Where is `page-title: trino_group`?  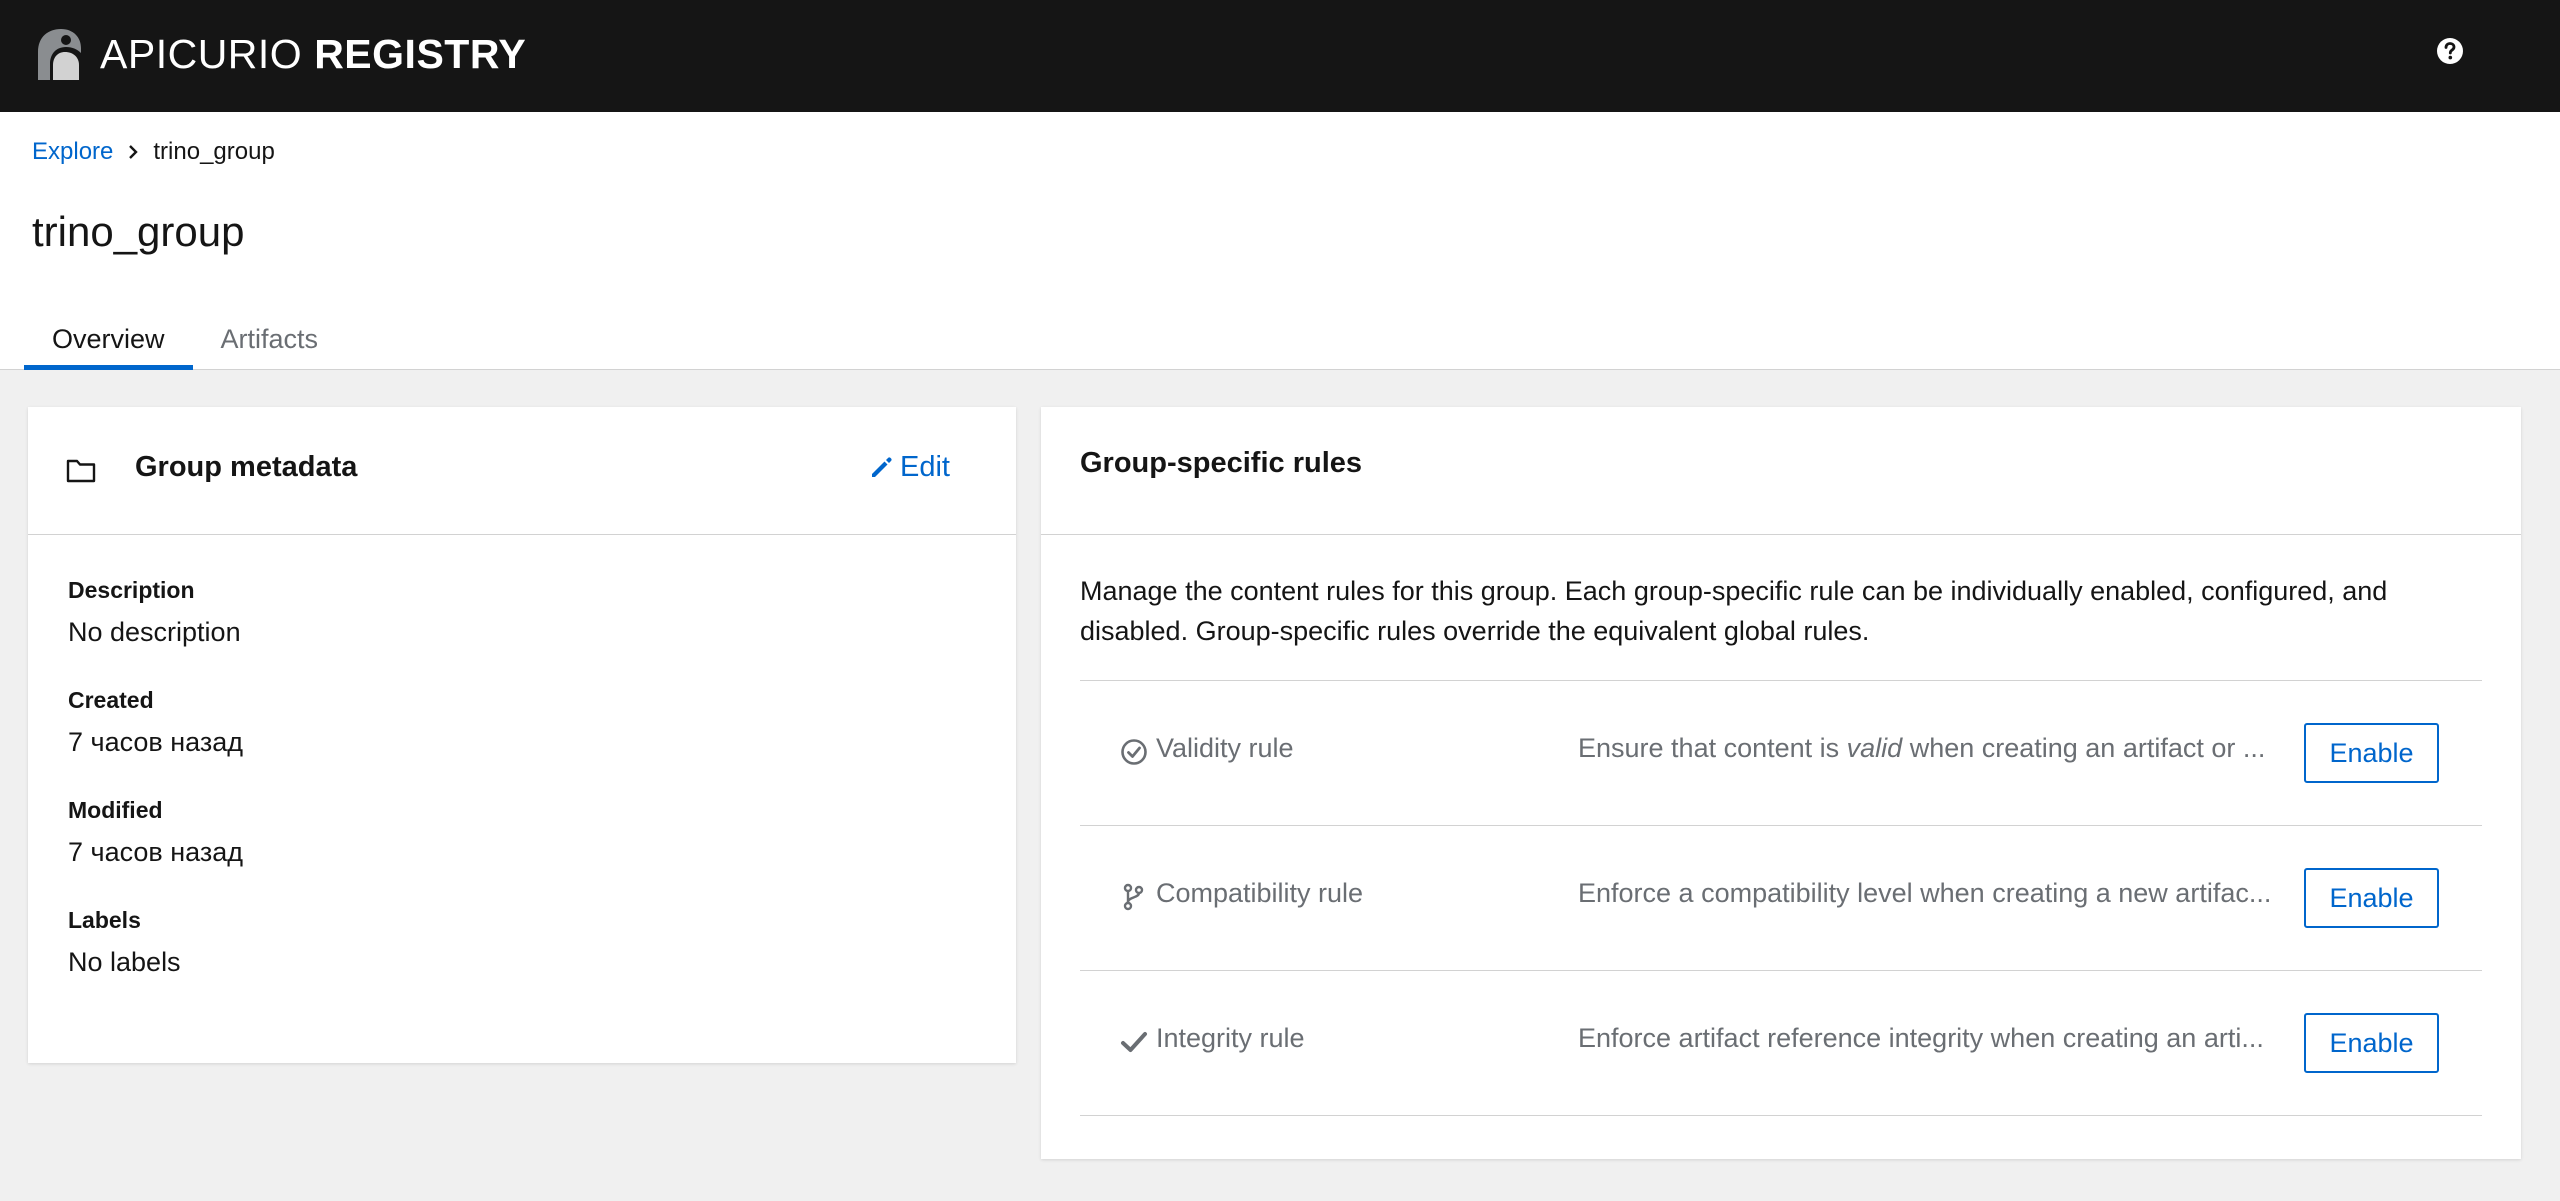 page-title: trino_group is located at coordinates (138, 231).